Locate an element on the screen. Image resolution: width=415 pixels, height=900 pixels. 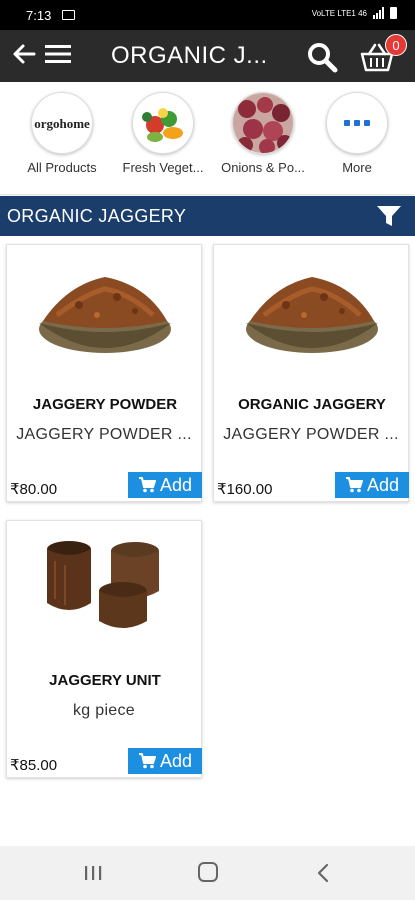
category-all-products: orgohome All Products is located at coordinates (62, 133).